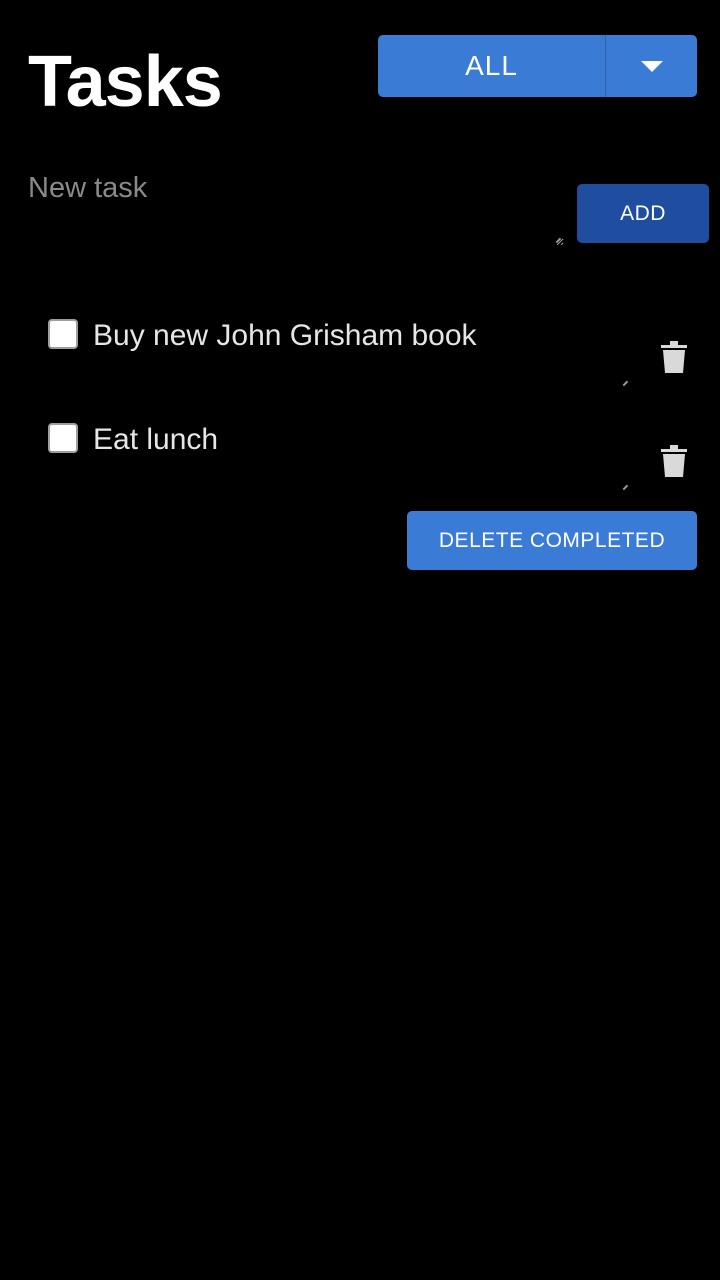 This screenshot has width=720, height=1280. What do you see at coordinates (373, 359) in the screenshot?
I see `task-item: Buy new John Grisham book` at bounding box center [373, 359].